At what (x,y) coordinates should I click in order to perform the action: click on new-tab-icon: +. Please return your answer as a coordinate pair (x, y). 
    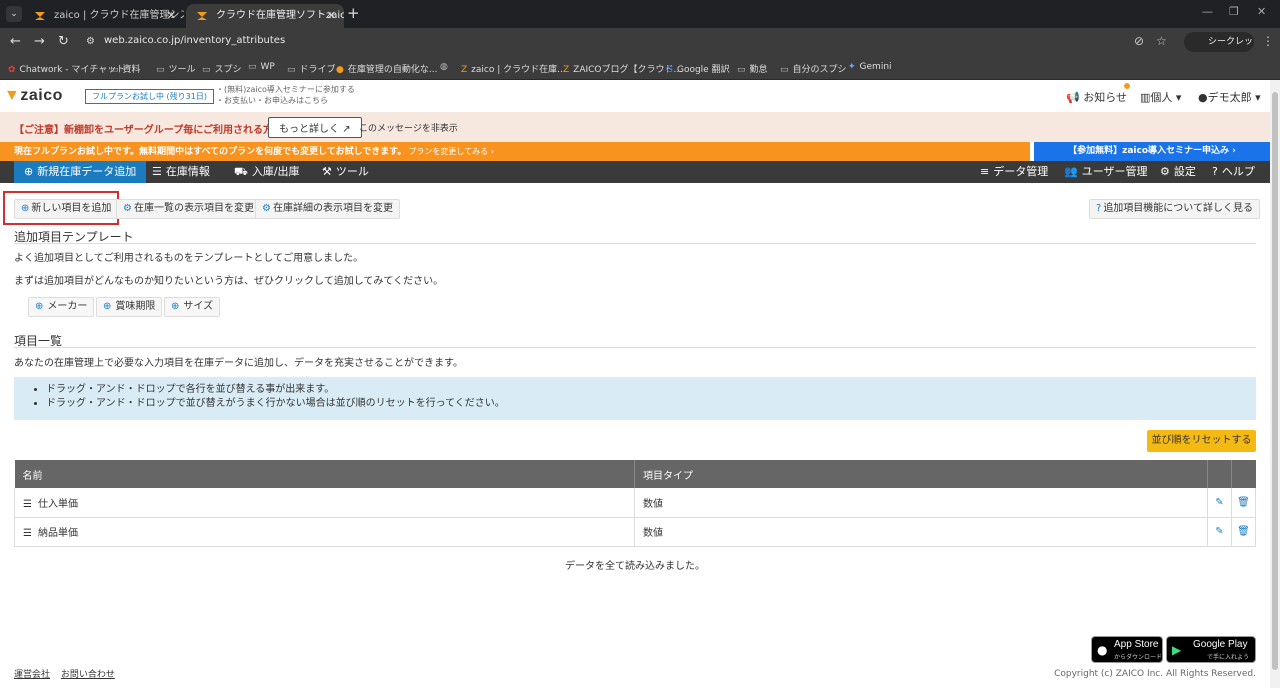
    Looking at the image, I should click on (353, 13).